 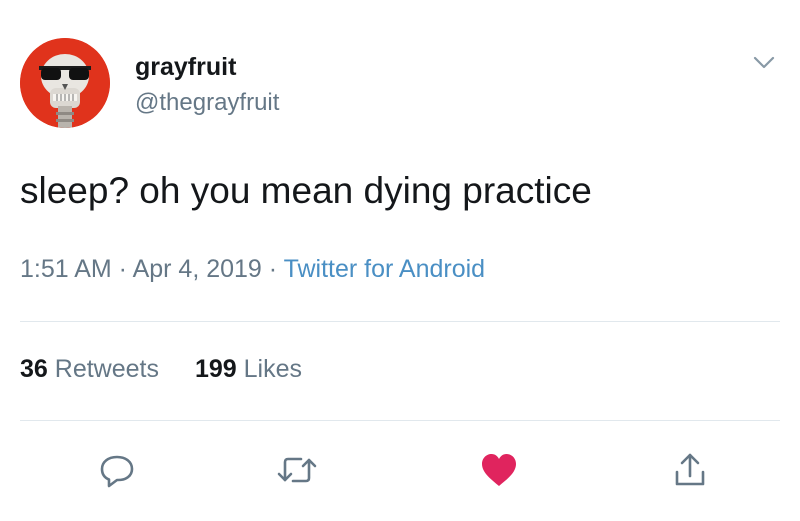 I want to click on likes-count: 199, so click(x=215, y=369).